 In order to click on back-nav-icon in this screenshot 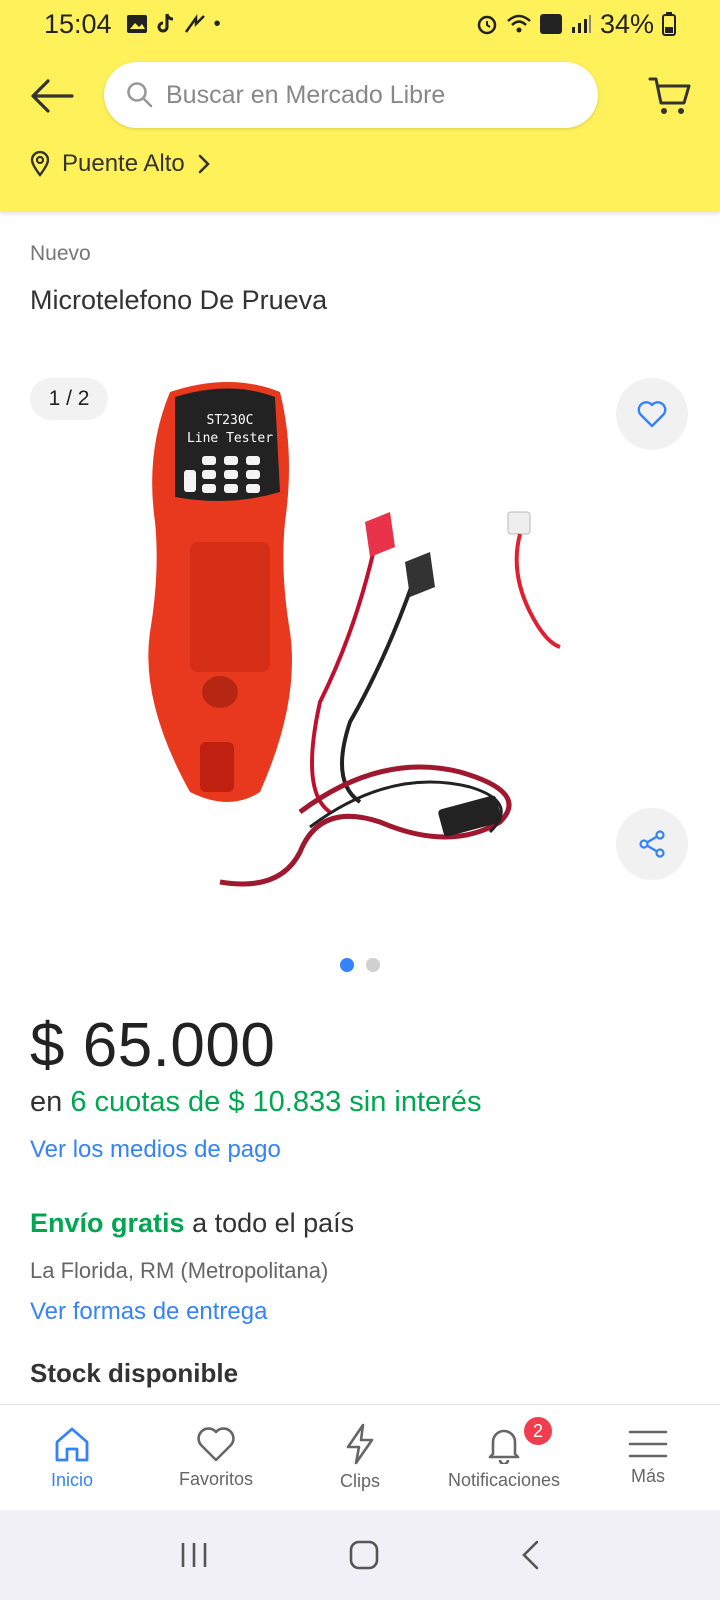, I will do `click(530, 1555)`.